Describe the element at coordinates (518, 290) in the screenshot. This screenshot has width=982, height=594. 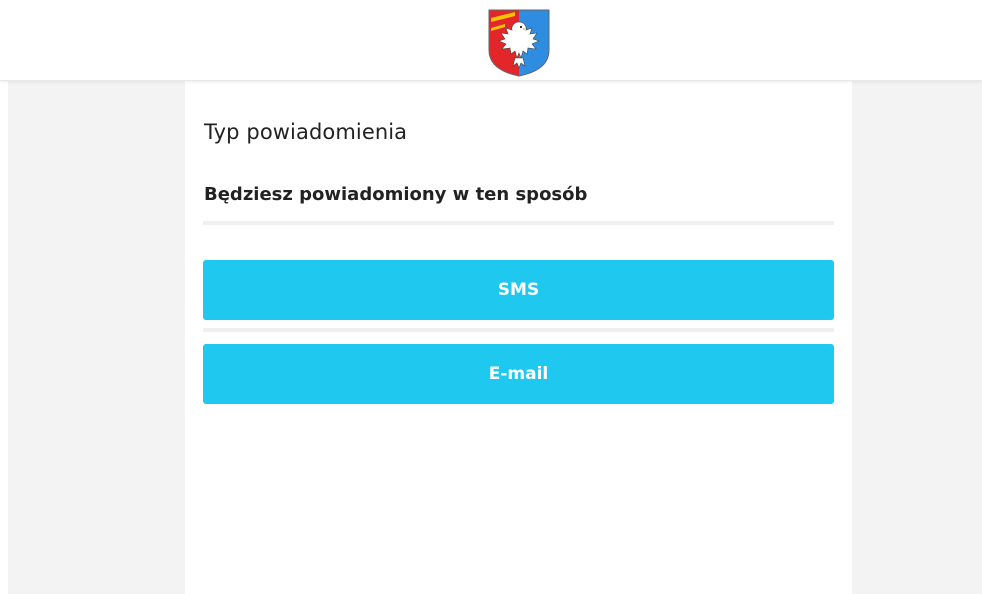
I see `sms-option-button: SMS` at that location.